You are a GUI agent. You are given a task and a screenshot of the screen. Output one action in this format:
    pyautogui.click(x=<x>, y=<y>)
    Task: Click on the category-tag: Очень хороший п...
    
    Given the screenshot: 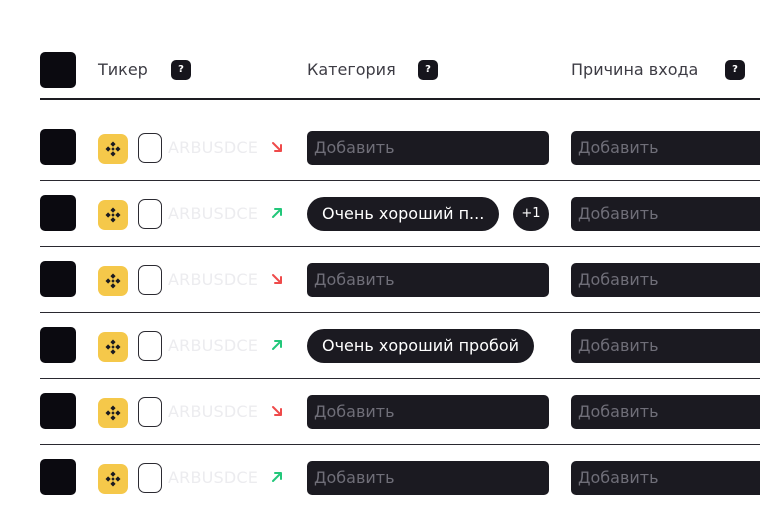 What is the action you would take?
    pyautogui.click(x=403, y=214)
    